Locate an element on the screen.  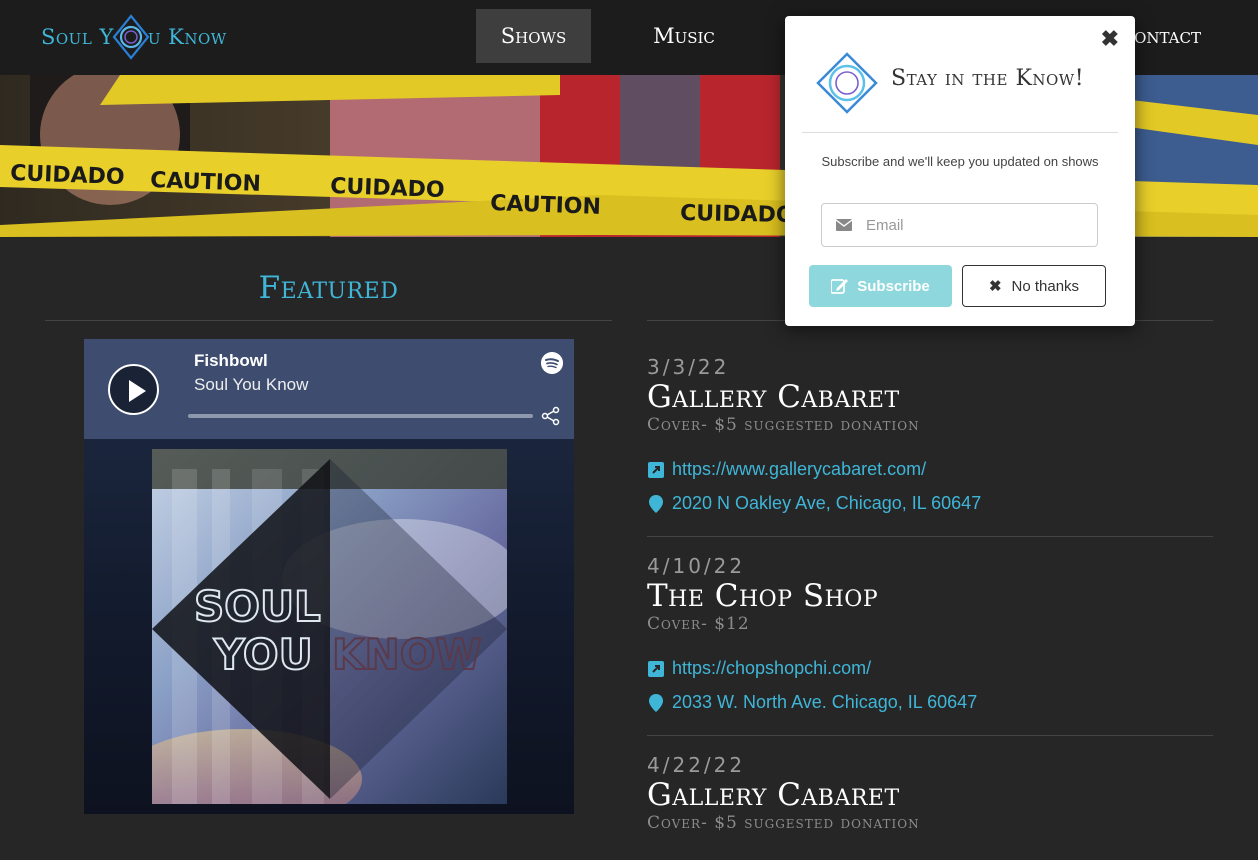
show-website-link: https://www.gallerycabaret.com/ is located at coordinates (786, 469).